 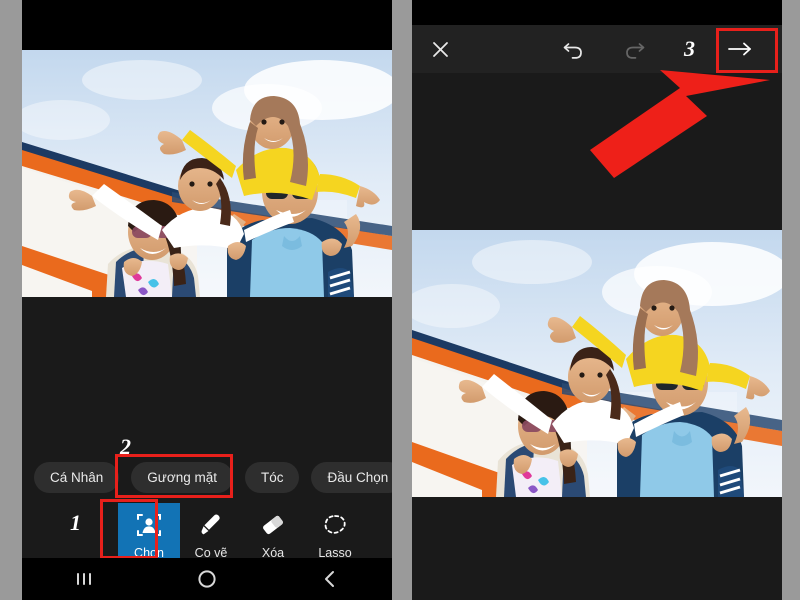 I want to click on annotation-number-3: 3, so click(x=689, y=48).